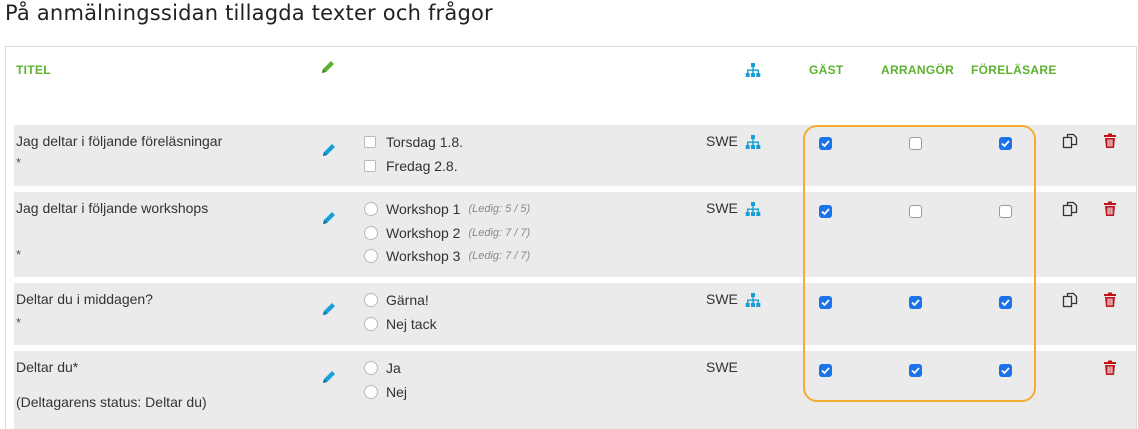 The width and height of the screenshot is (1138, 429). I want to click on option-label: Workshop 2, so click(423, 233).